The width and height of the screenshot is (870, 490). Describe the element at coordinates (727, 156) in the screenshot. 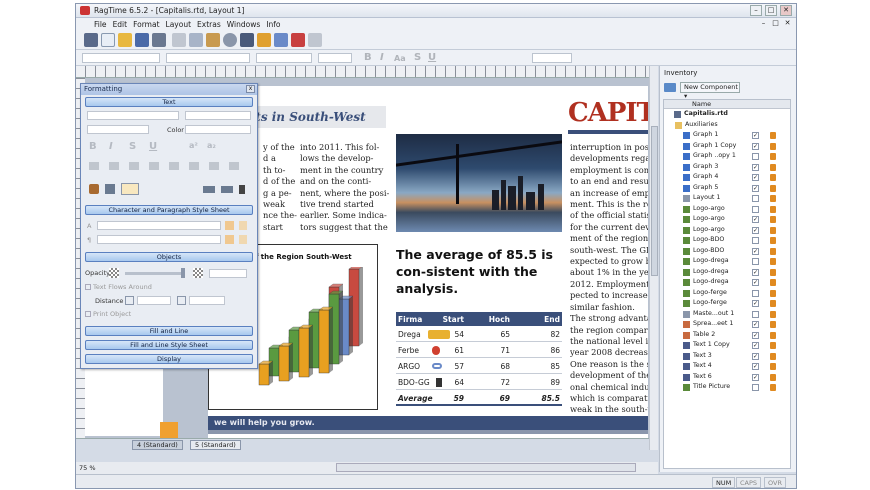

I see `inventory-item: Graph ..opy 1` at that location.